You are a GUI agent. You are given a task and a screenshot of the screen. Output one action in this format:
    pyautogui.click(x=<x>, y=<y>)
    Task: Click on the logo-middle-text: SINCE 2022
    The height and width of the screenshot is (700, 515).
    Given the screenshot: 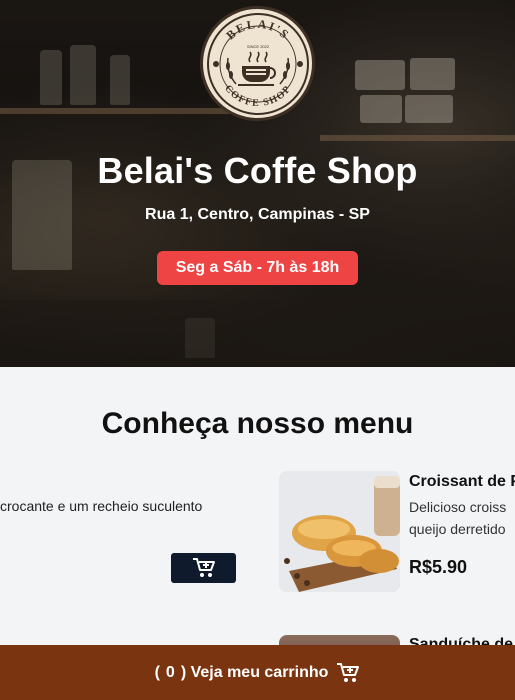 What is the action you would take?
    pyautogui.click(x=257, y=46)
    